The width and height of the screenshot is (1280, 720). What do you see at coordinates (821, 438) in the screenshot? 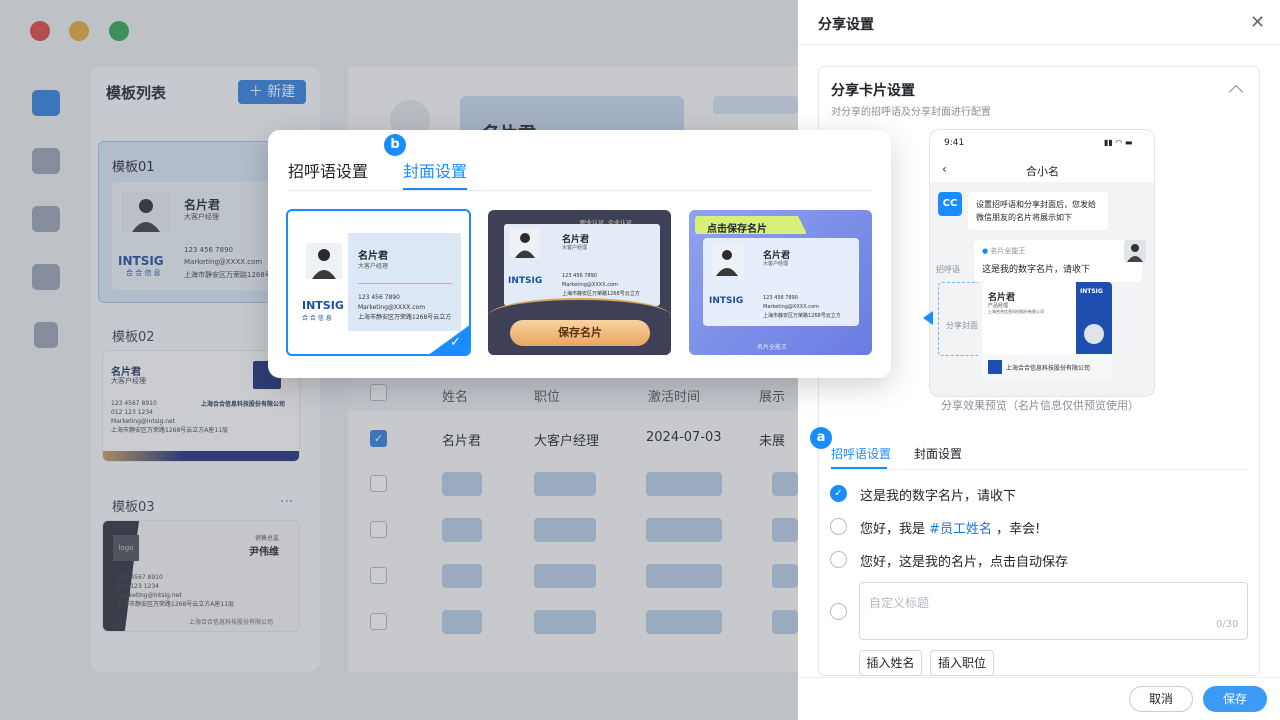
I see `callout-badge-a: a` at bounding box center [821, 438].